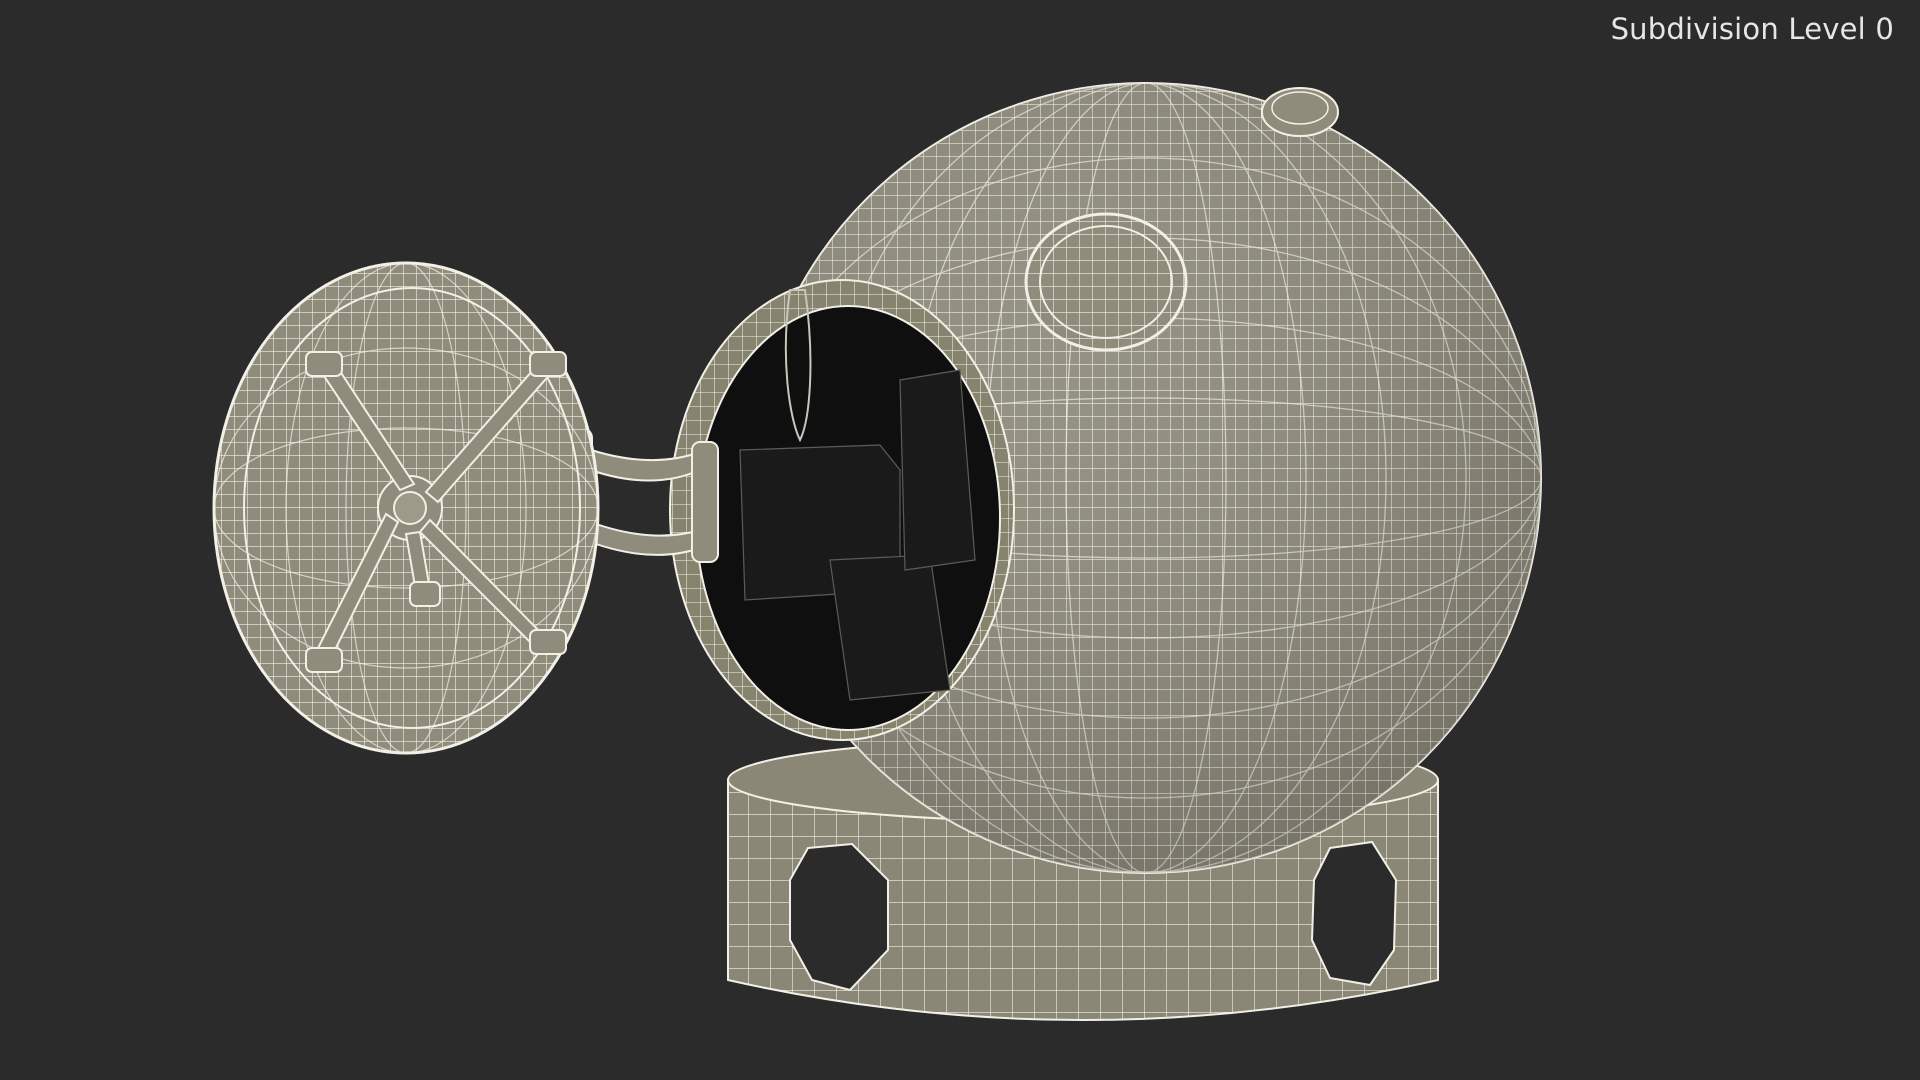 The height and width of the screenshot is (1080, 1920). What do you see at coordinates (1752, 29) in the screenshot?
I see `subdivision-level-label: Subdivision Level 0` at bounding box center [1752, 29].